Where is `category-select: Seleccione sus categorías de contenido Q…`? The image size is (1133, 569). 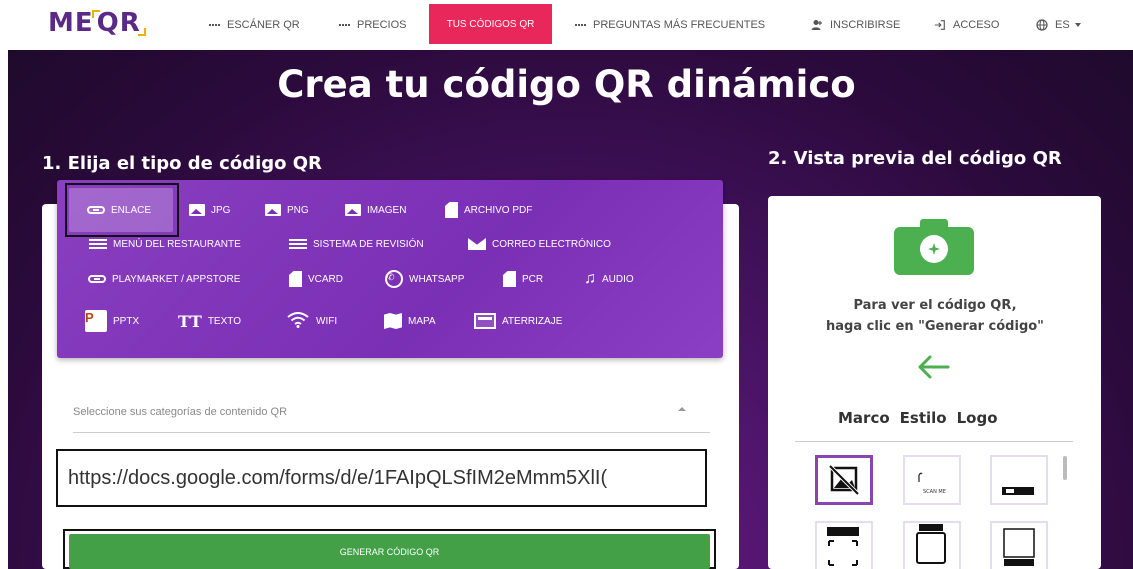
category-select: Seleccione sus categorías de contenido Q… is located at coordinates (391, 415).